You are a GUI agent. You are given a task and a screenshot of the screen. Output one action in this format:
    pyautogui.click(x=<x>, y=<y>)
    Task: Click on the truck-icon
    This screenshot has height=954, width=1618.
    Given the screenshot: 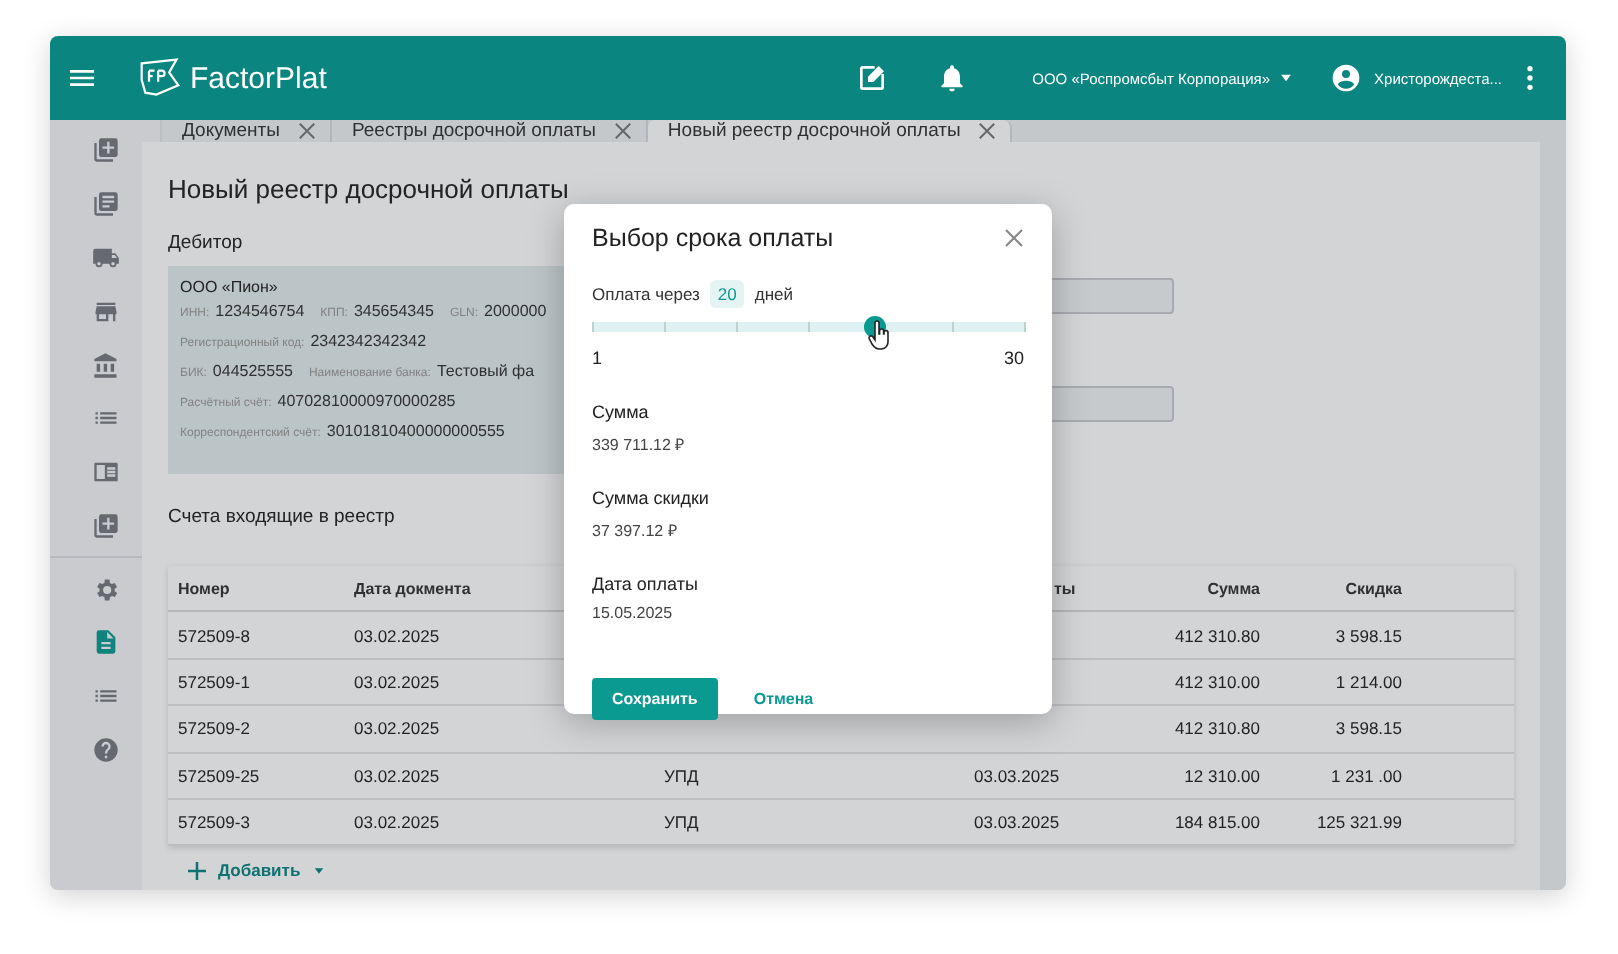 What is the action you would take?
    pyautogui.click(x=105, y=257)
    